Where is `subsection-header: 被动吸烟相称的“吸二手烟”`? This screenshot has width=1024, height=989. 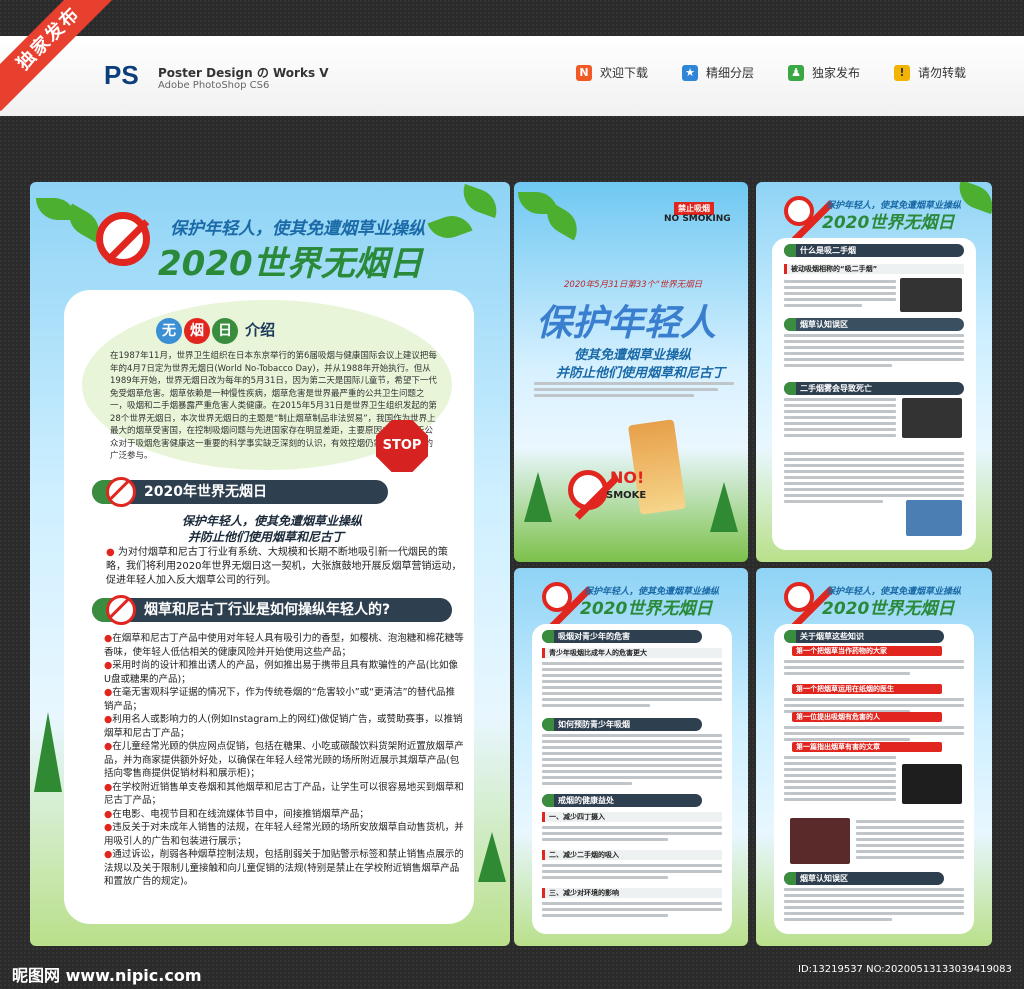 subsection-header: 被动吸烟相称的“吸二手烟” is located at coordinates (874, 269).